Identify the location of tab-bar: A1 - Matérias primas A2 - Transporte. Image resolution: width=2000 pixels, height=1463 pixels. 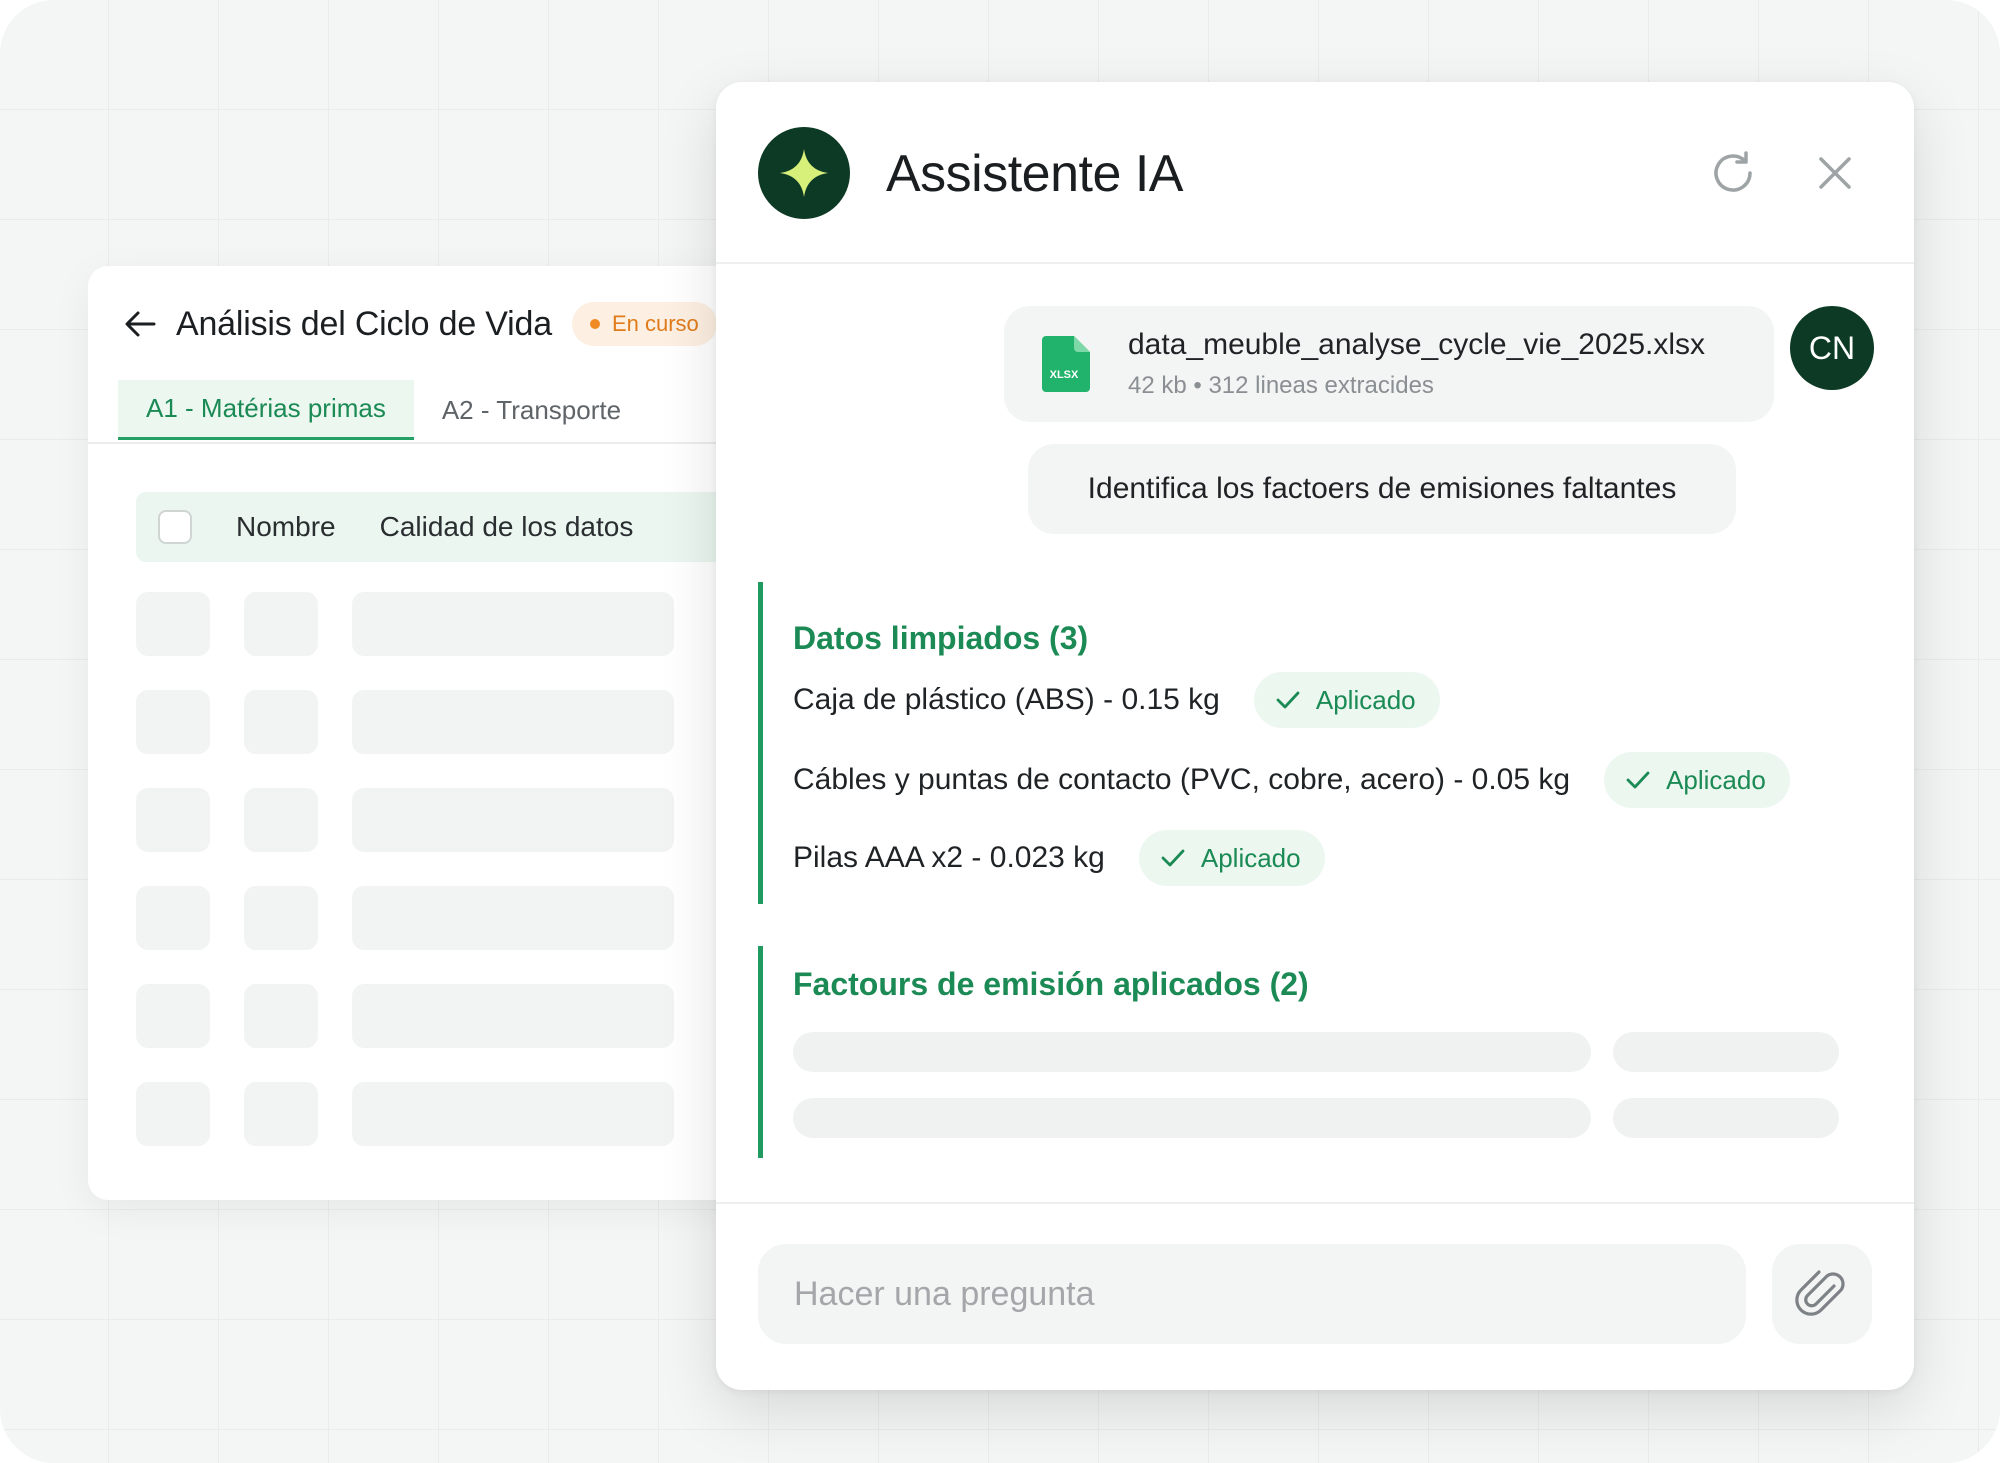
(383, 410).